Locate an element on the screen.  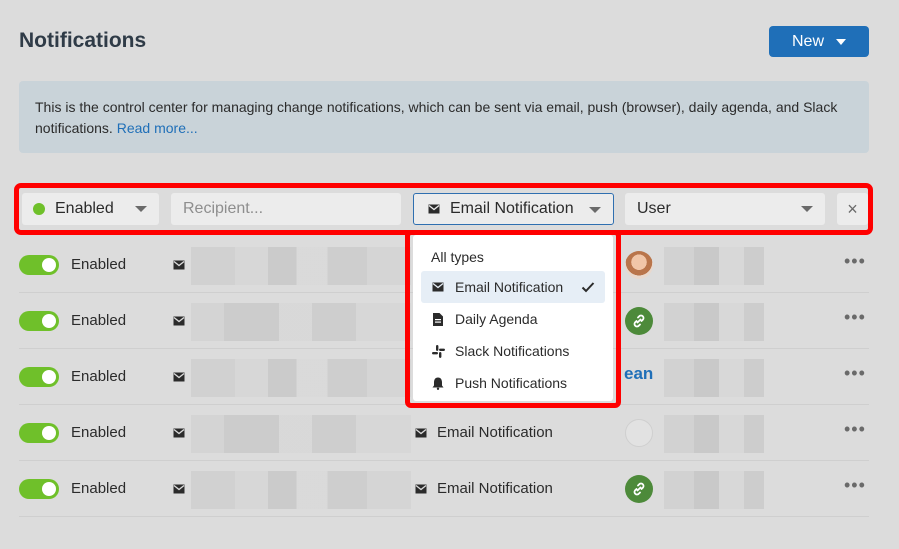
dropdown-item-label: Push Notifications is located at coordinates (511, 383).